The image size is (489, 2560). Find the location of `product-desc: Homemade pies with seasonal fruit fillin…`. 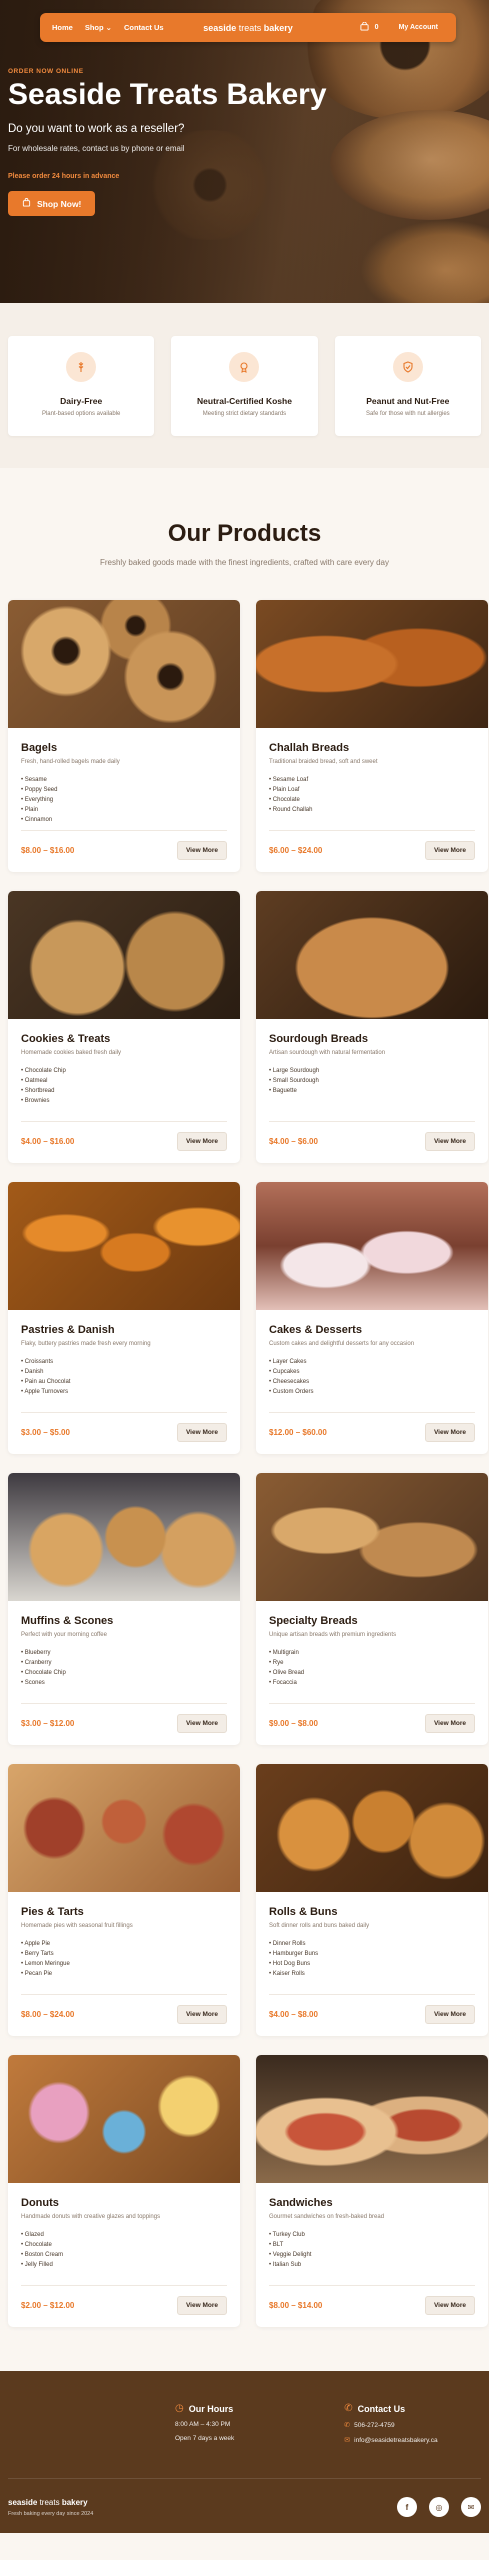

product-desc: Homemade pies with seasonal fruit fillin… is located at coordinates (77, 1926).